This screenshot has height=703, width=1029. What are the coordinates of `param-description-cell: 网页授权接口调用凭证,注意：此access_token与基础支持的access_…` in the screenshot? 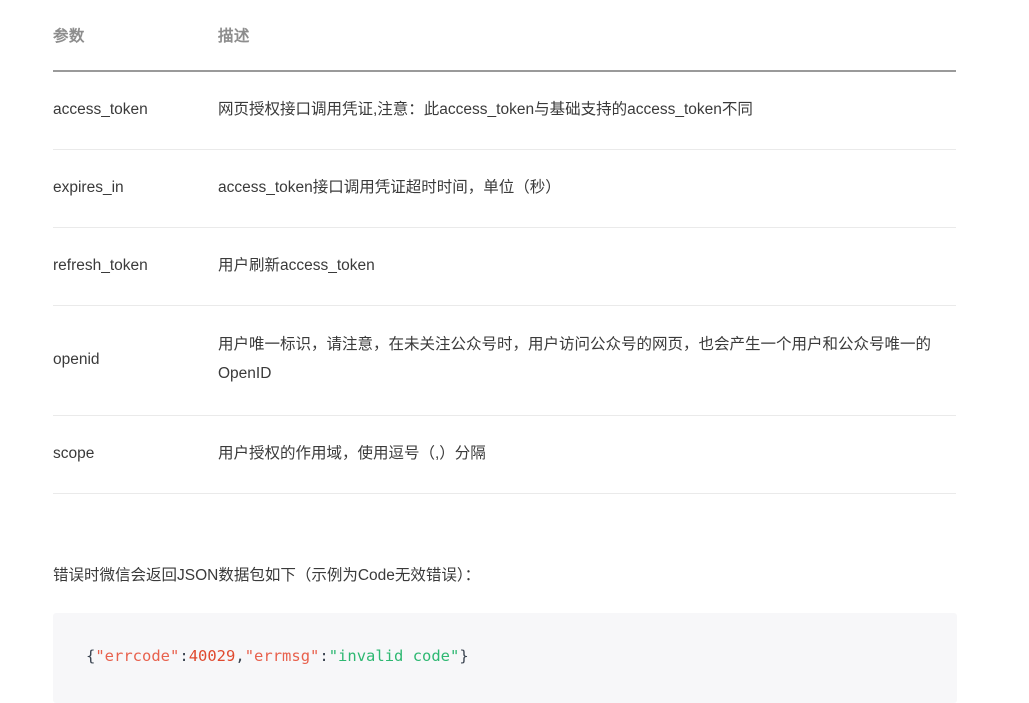 It's located at (587, 110).